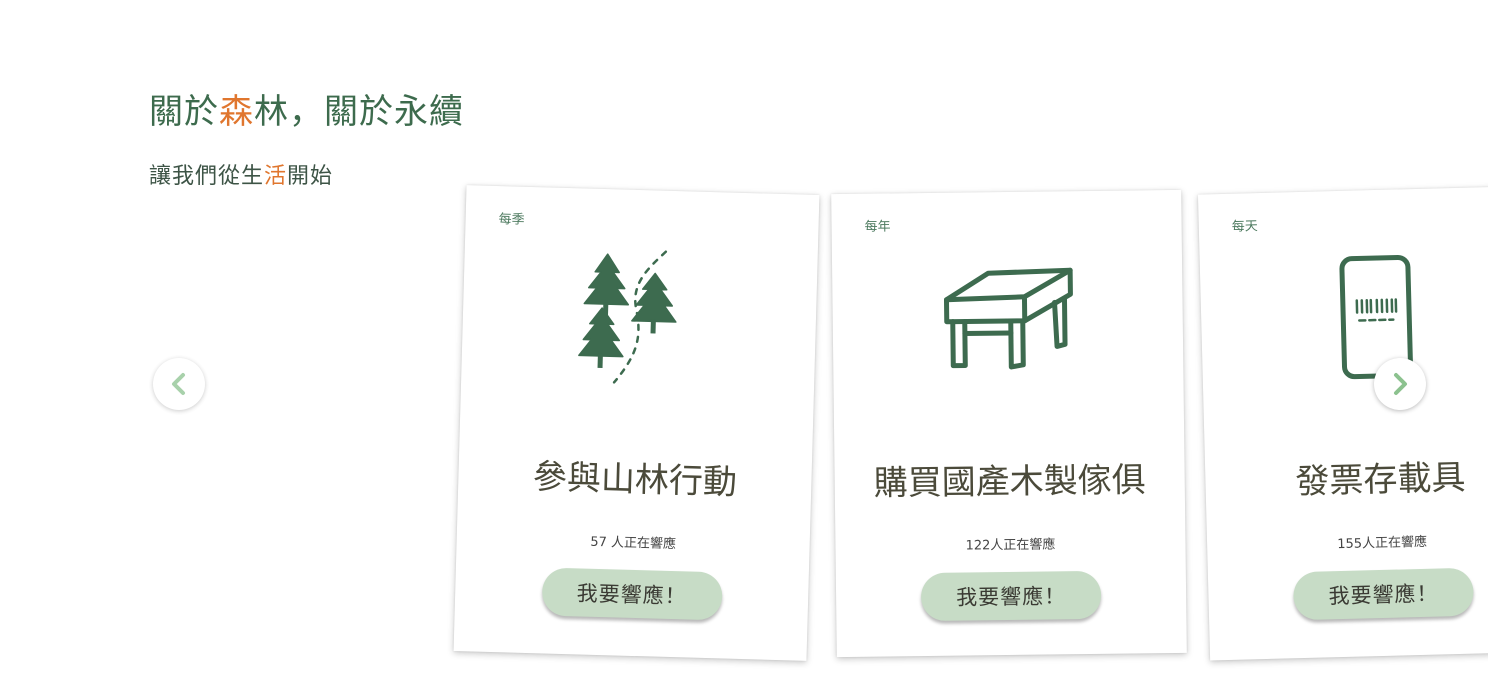 The width and height of the screenshot is (1488, 694). I want to click on card-frequency: 每季, so click(511, 220).